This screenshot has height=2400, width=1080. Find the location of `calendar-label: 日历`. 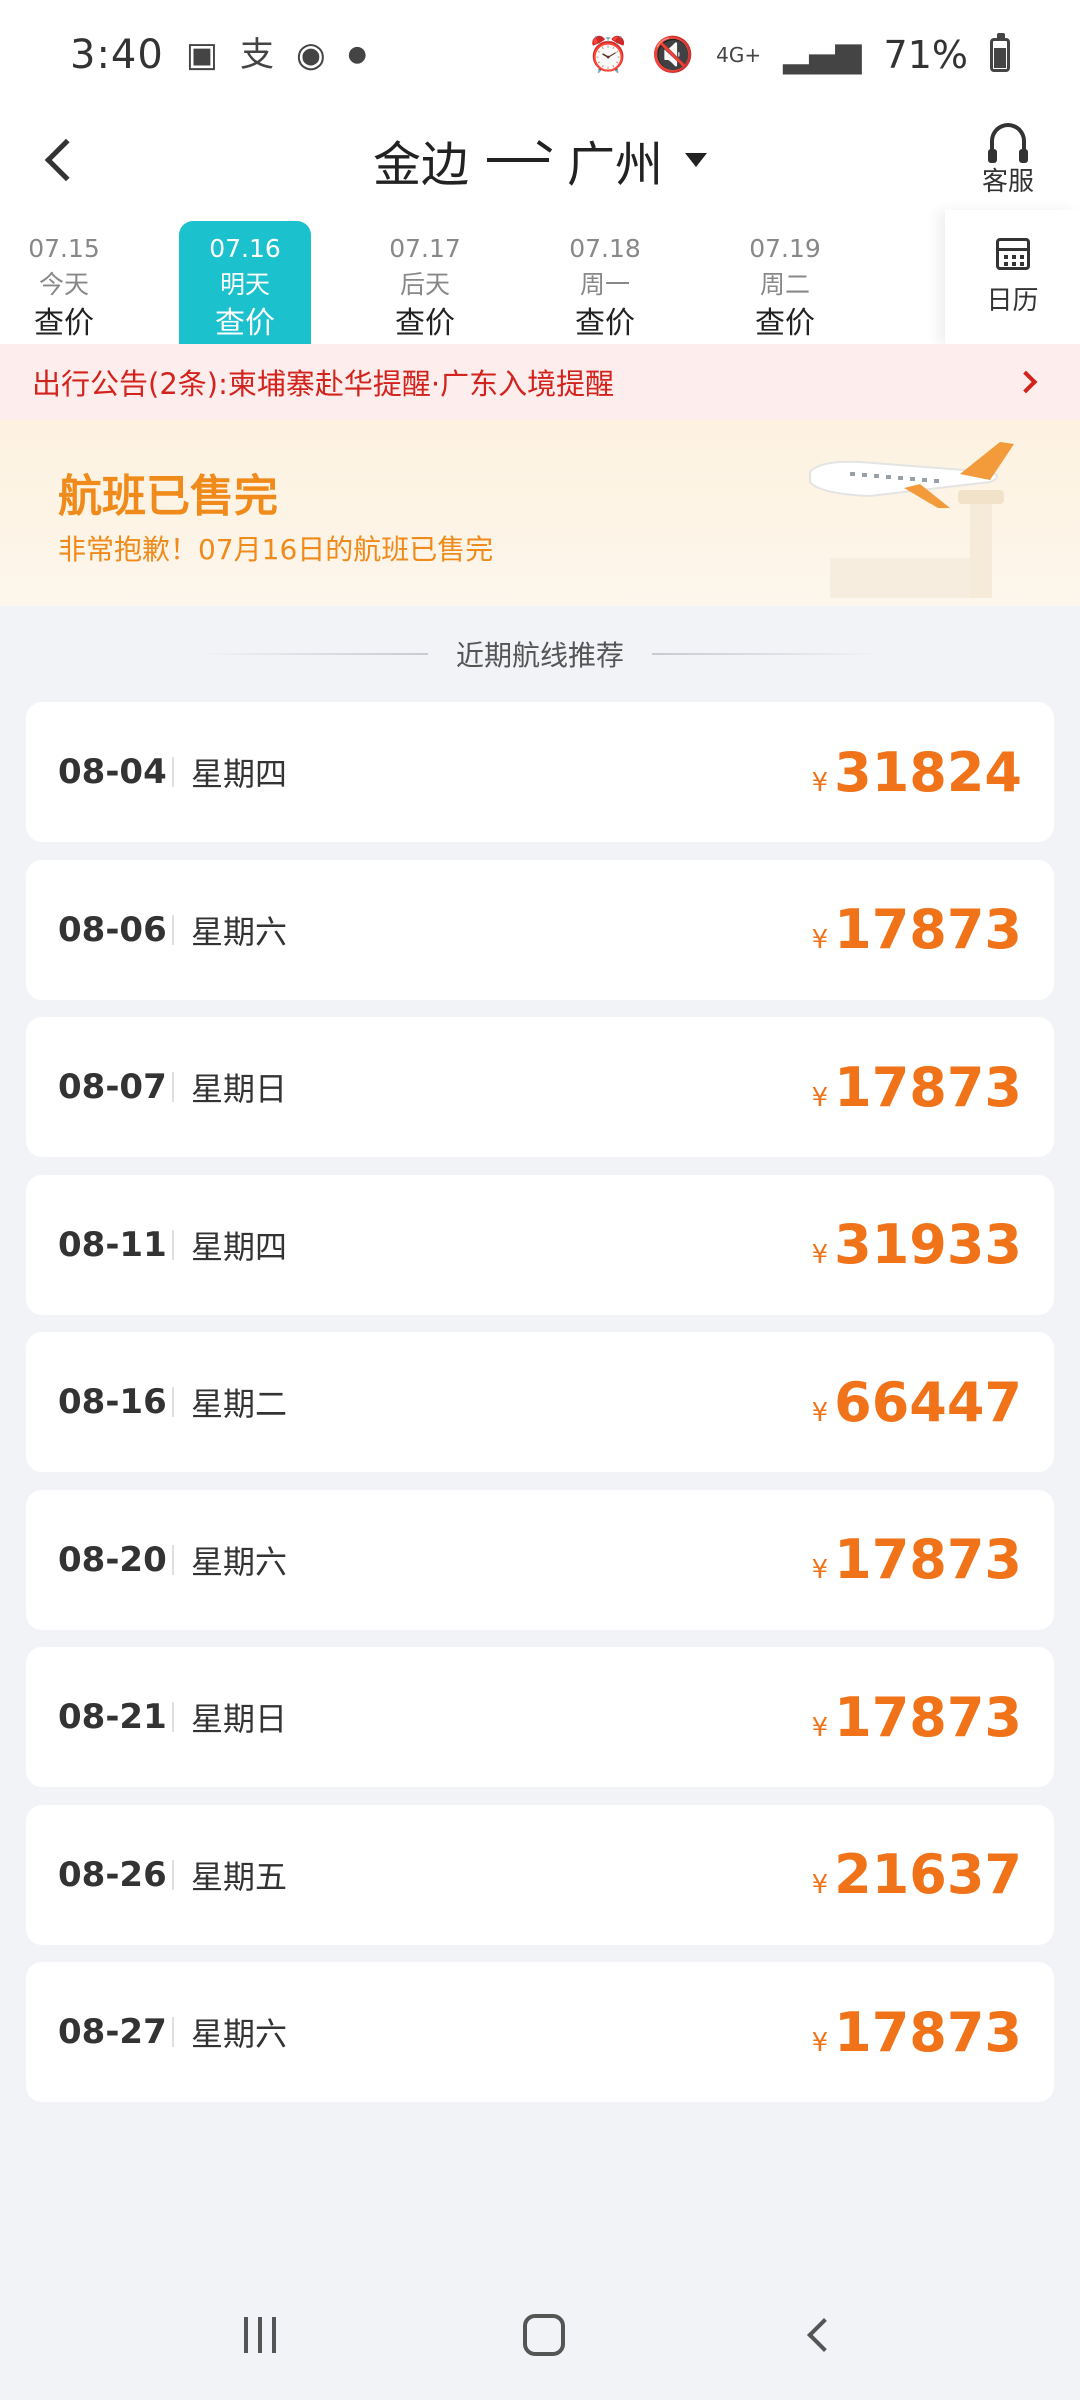

calendar-label: 日历 is located at coordinates (1012, 300).